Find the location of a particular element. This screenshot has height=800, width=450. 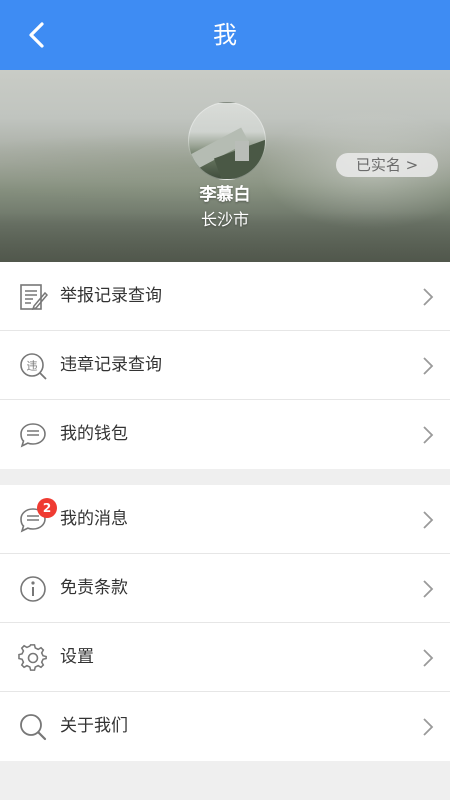

report-document-icon is located at coordinates (34, 297).